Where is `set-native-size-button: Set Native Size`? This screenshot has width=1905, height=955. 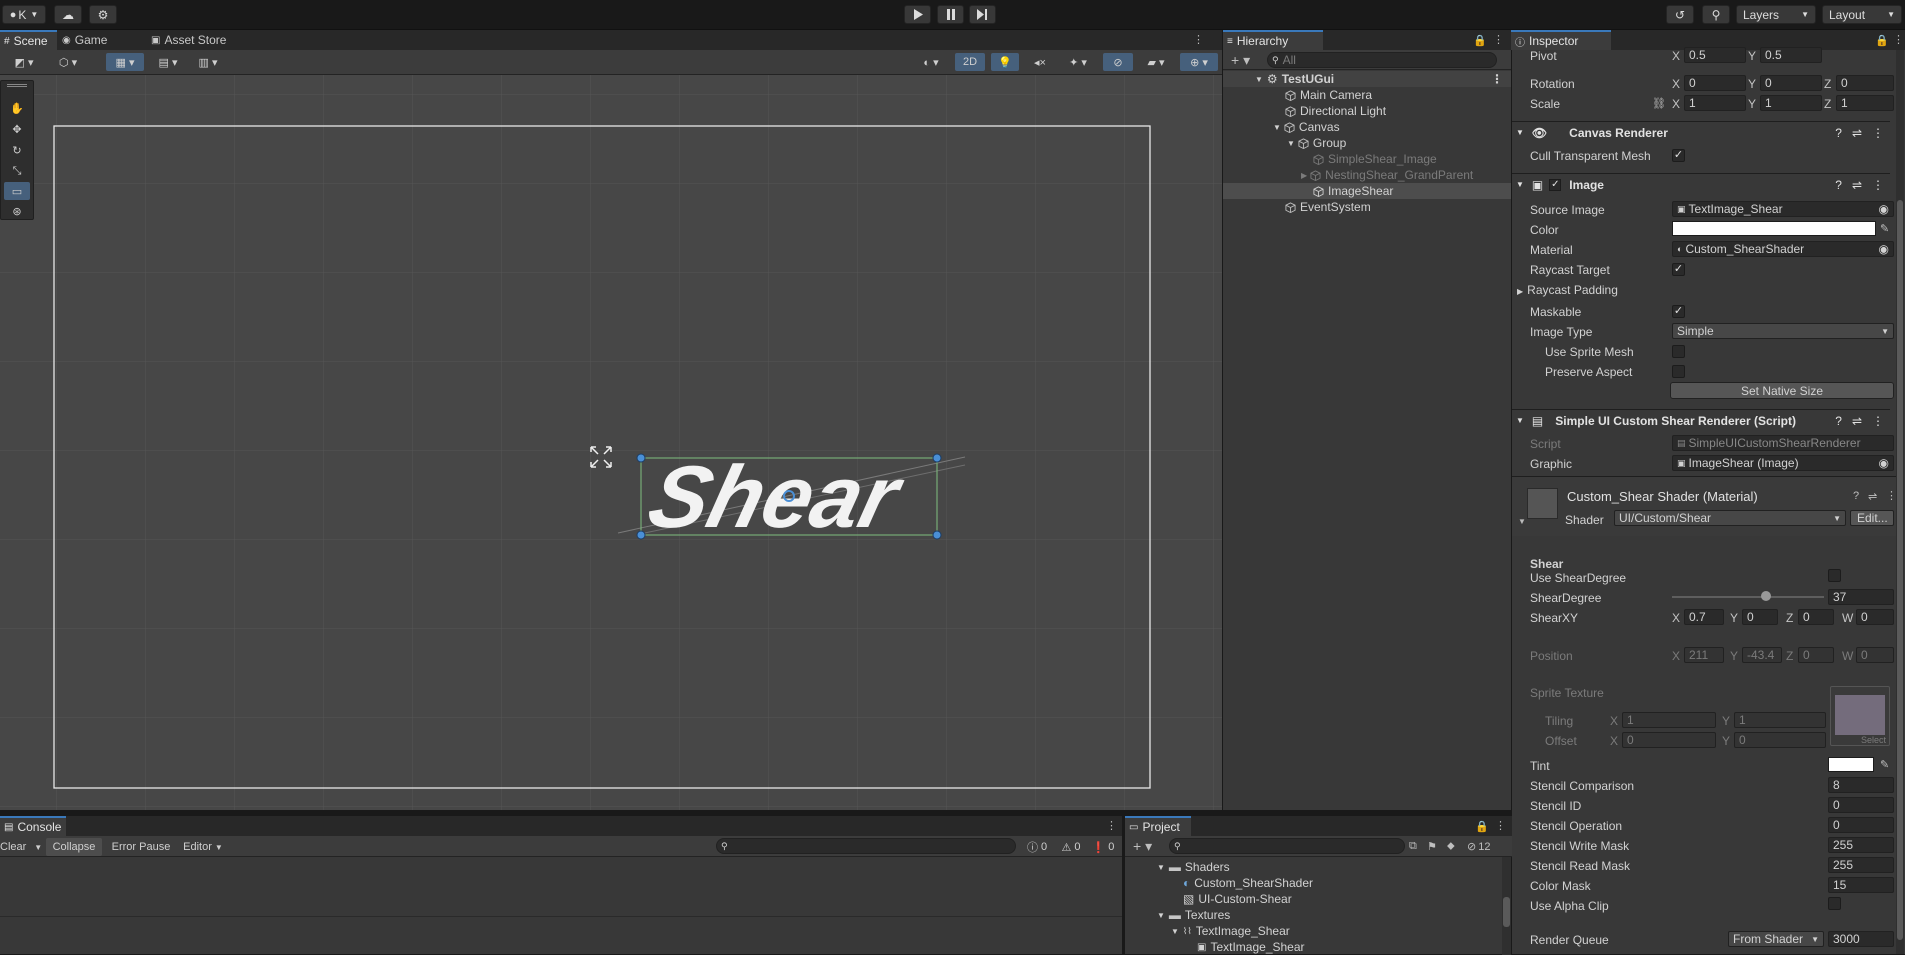
set-native-size-button: Set Native Size is located at coordinates (1782, 390).